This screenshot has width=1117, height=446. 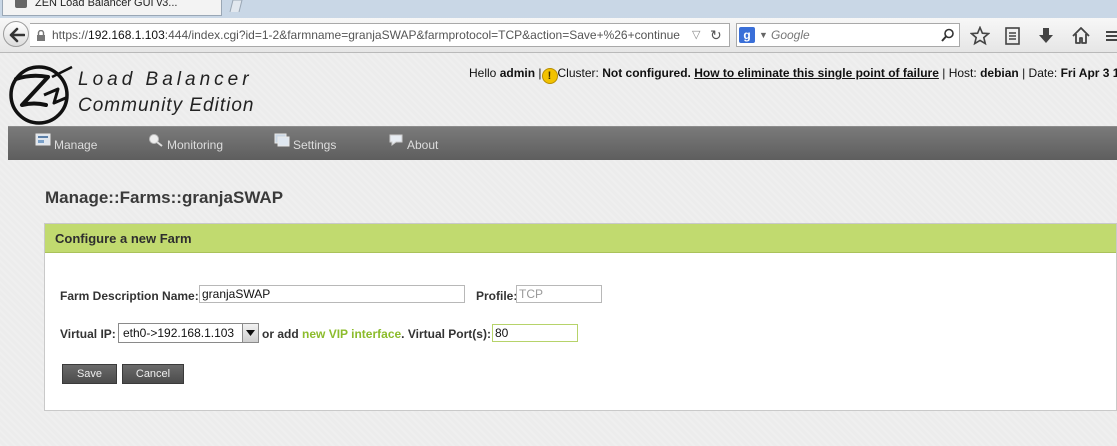 What do you see at coordinates (483, 73) in the screenshot?
I see `hello-label: Hello` at bounding box center [483, 73].